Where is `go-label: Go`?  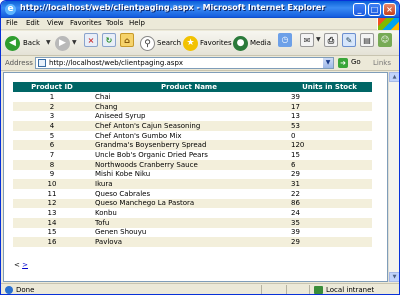 go-label: Go is located at coordinates (356, 62).